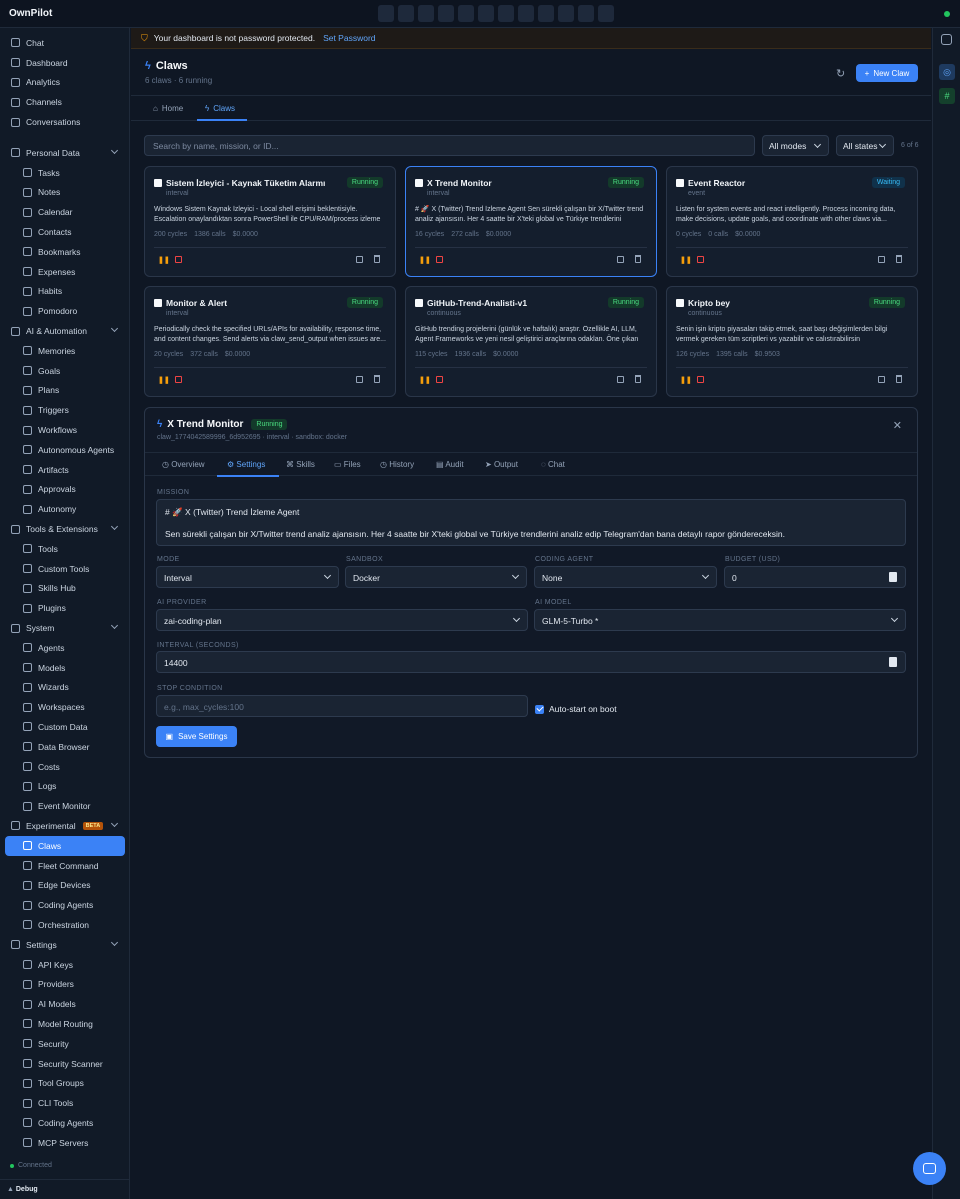 The height and width of the screenshot is (1199, 960). I want to click on provider-select: zai-coding-plan, so click(342, 620).